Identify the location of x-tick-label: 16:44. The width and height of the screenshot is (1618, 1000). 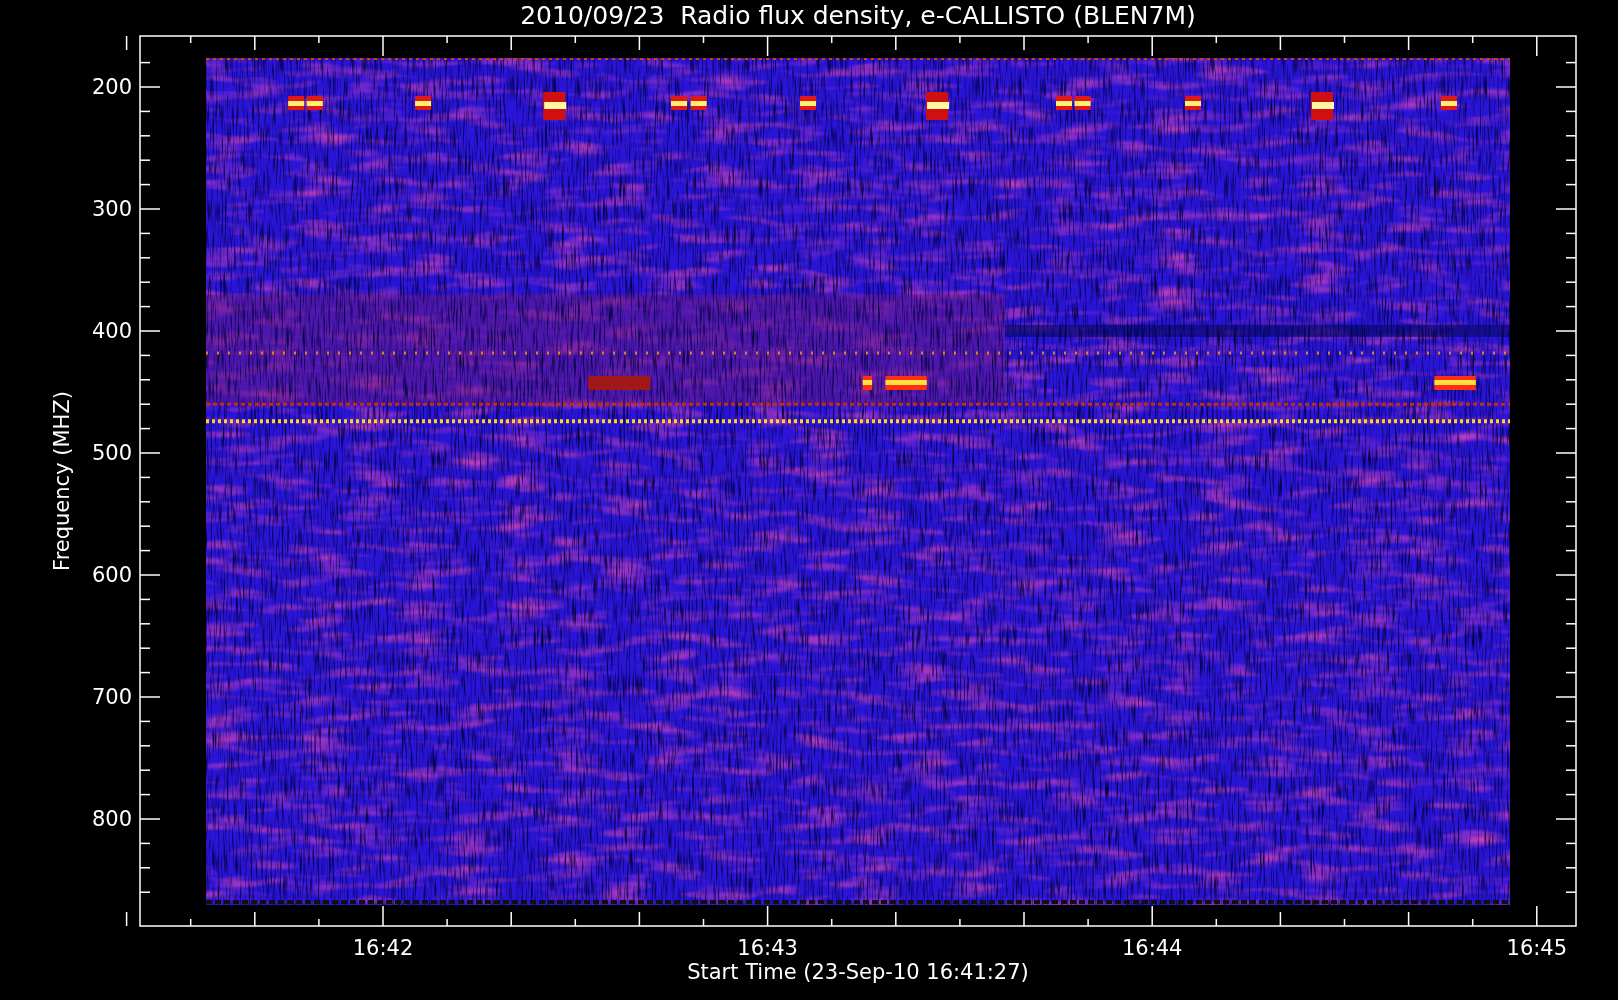
(1152, 948).